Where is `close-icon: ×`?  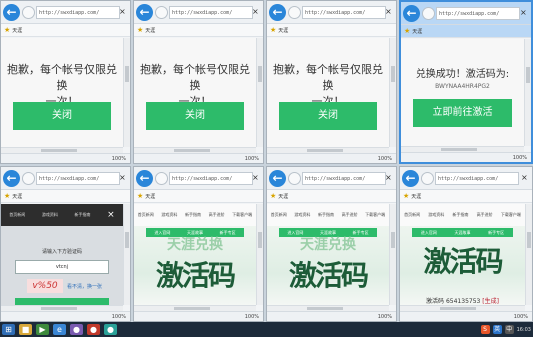 close-icon: × is located at coordinates (111, 215).